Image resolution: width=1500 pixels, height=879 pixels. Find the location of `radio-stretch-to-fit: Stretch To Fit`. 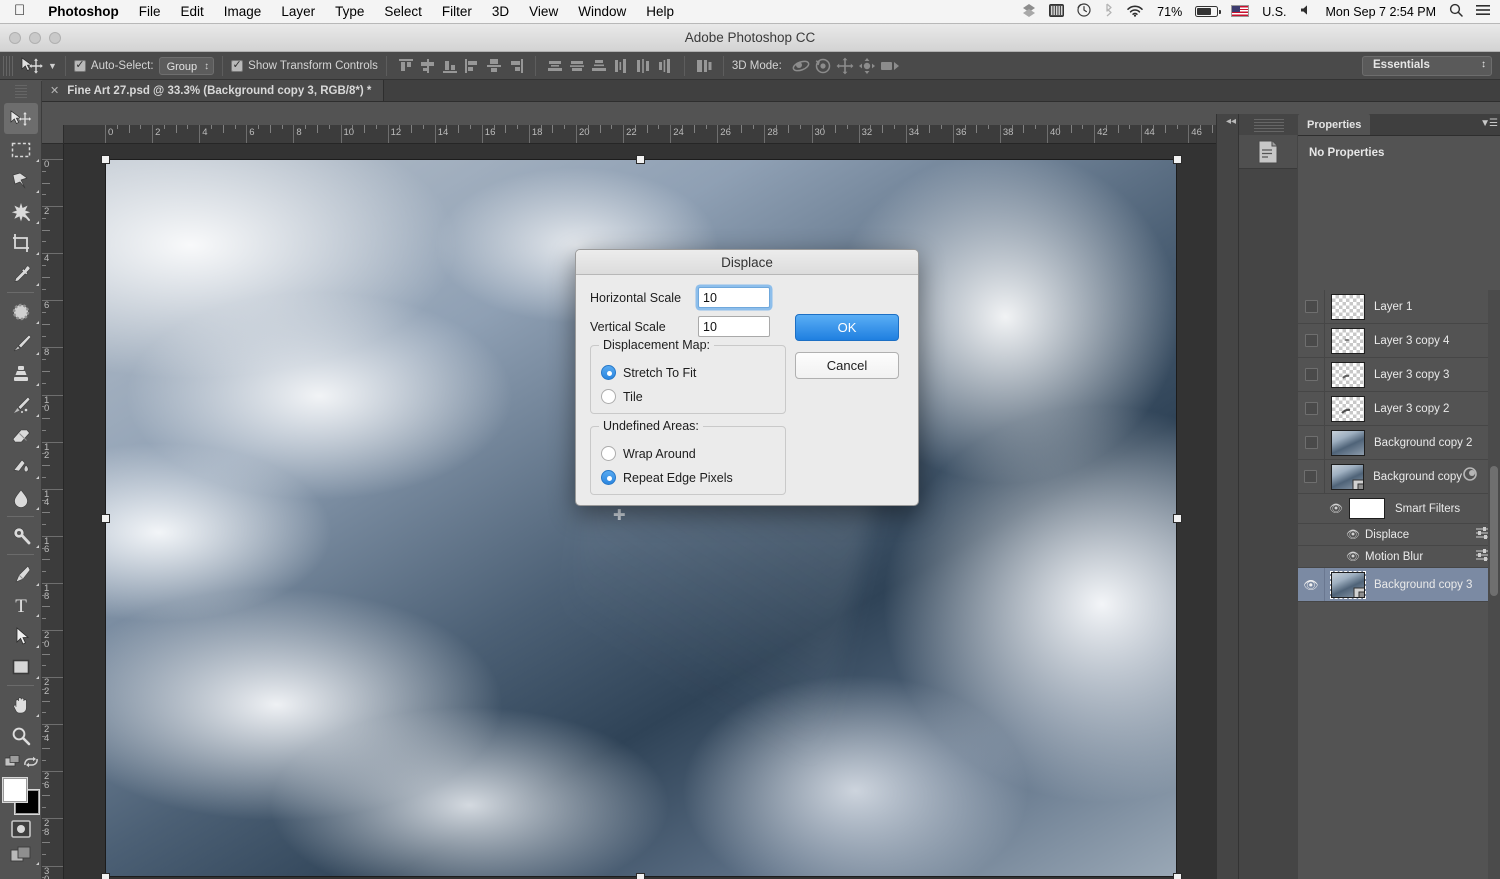

radio-stretch-to-fit: Stretch To Fit is located at coordinates (688, 372).